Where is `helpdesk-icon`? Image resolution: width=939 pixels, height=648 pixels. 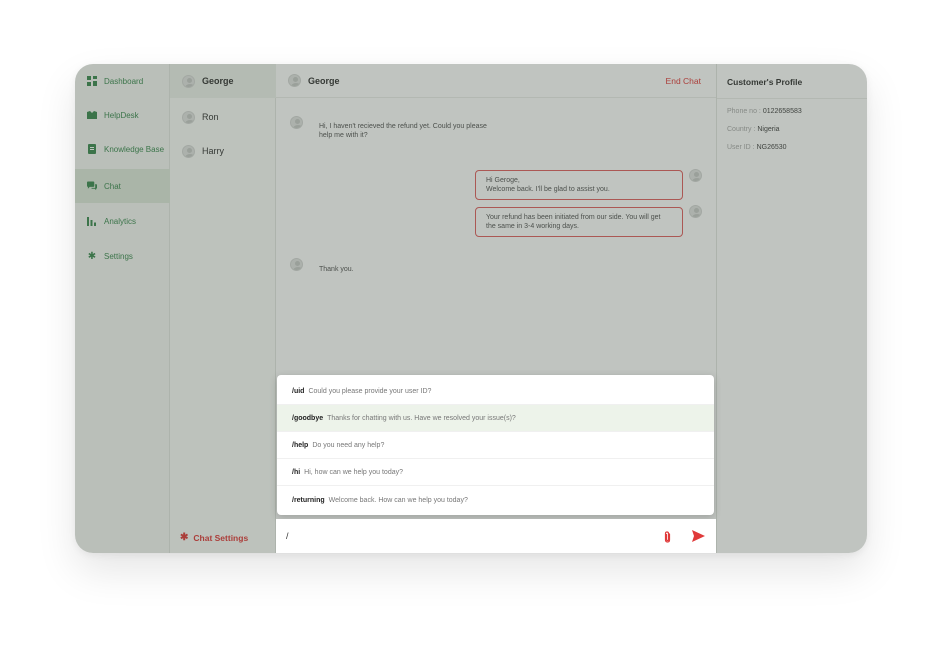 helpdesk-icon is located at coordinates (92, 115).